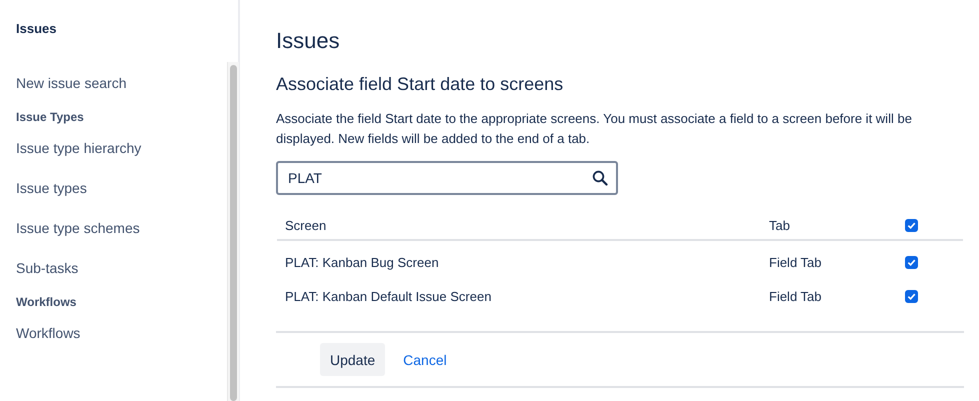 The height and width of the screenshot is (401, 979). I want to click on section-heading: Associate field Start date to screens, so click(420, 84).